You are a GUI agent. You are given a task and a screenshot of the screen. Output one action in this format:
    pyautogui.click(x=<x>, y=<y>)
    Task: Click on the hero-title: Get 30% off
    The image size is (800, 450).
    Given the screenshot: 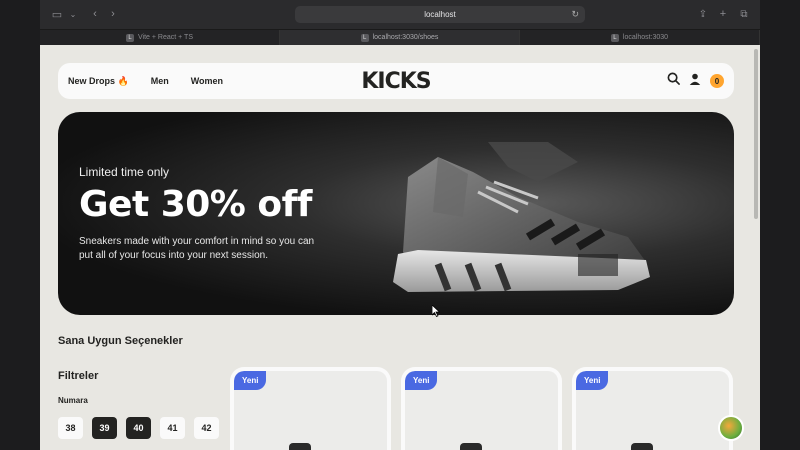 What is the action you would take?
    pyautogui.click(x=195, y=204)
    